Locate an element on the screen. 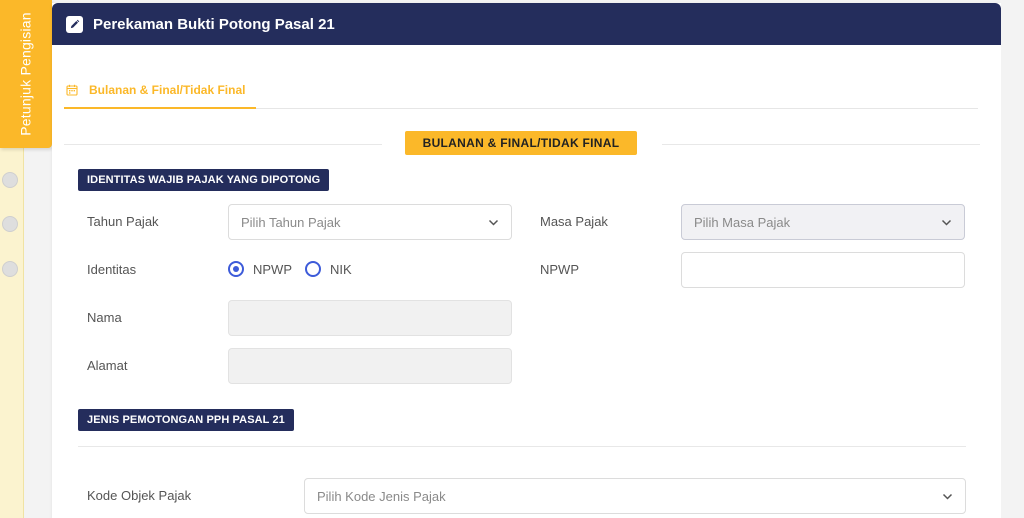  tahun-pajak-select: Pilih Tahun Pajak is located at coordinates (370, 222).